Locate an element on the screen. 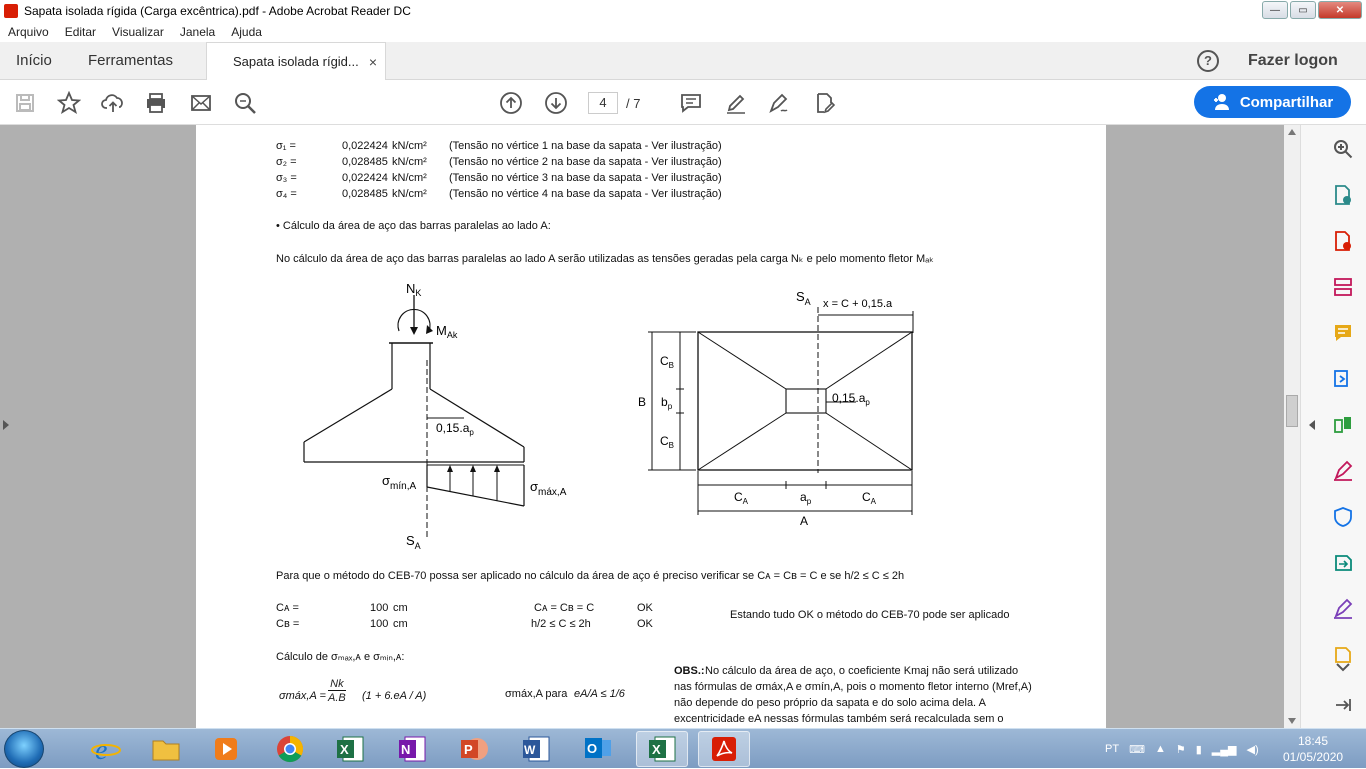 The width and height of the screenshot is (1366, 769). page-up-icon is located at coordinates (511, 103).